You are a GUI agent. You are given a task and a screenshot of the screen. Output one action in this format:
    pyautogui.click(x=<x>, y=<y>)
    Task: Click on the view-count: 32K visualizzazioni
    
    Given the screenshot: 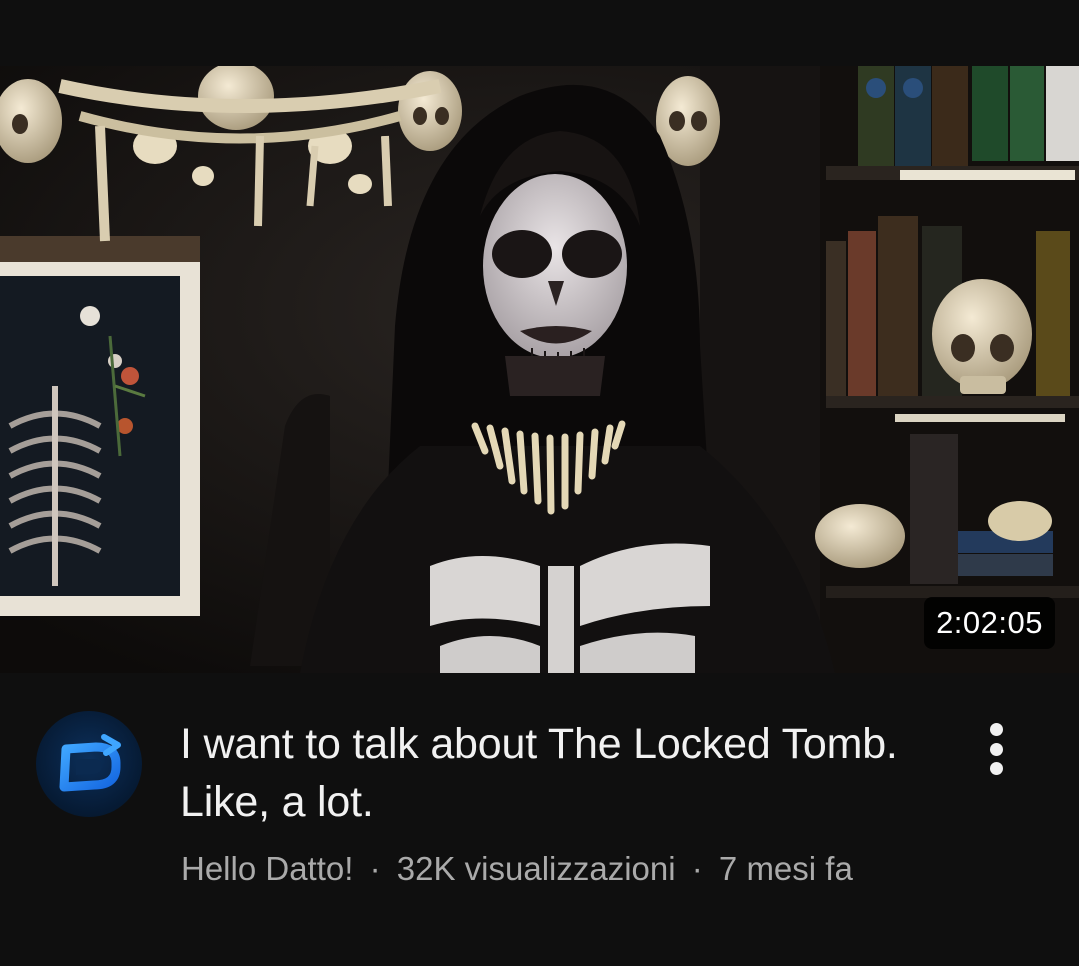 What is the action you would take?
    pyautogui.click(x=536, y=868)
    